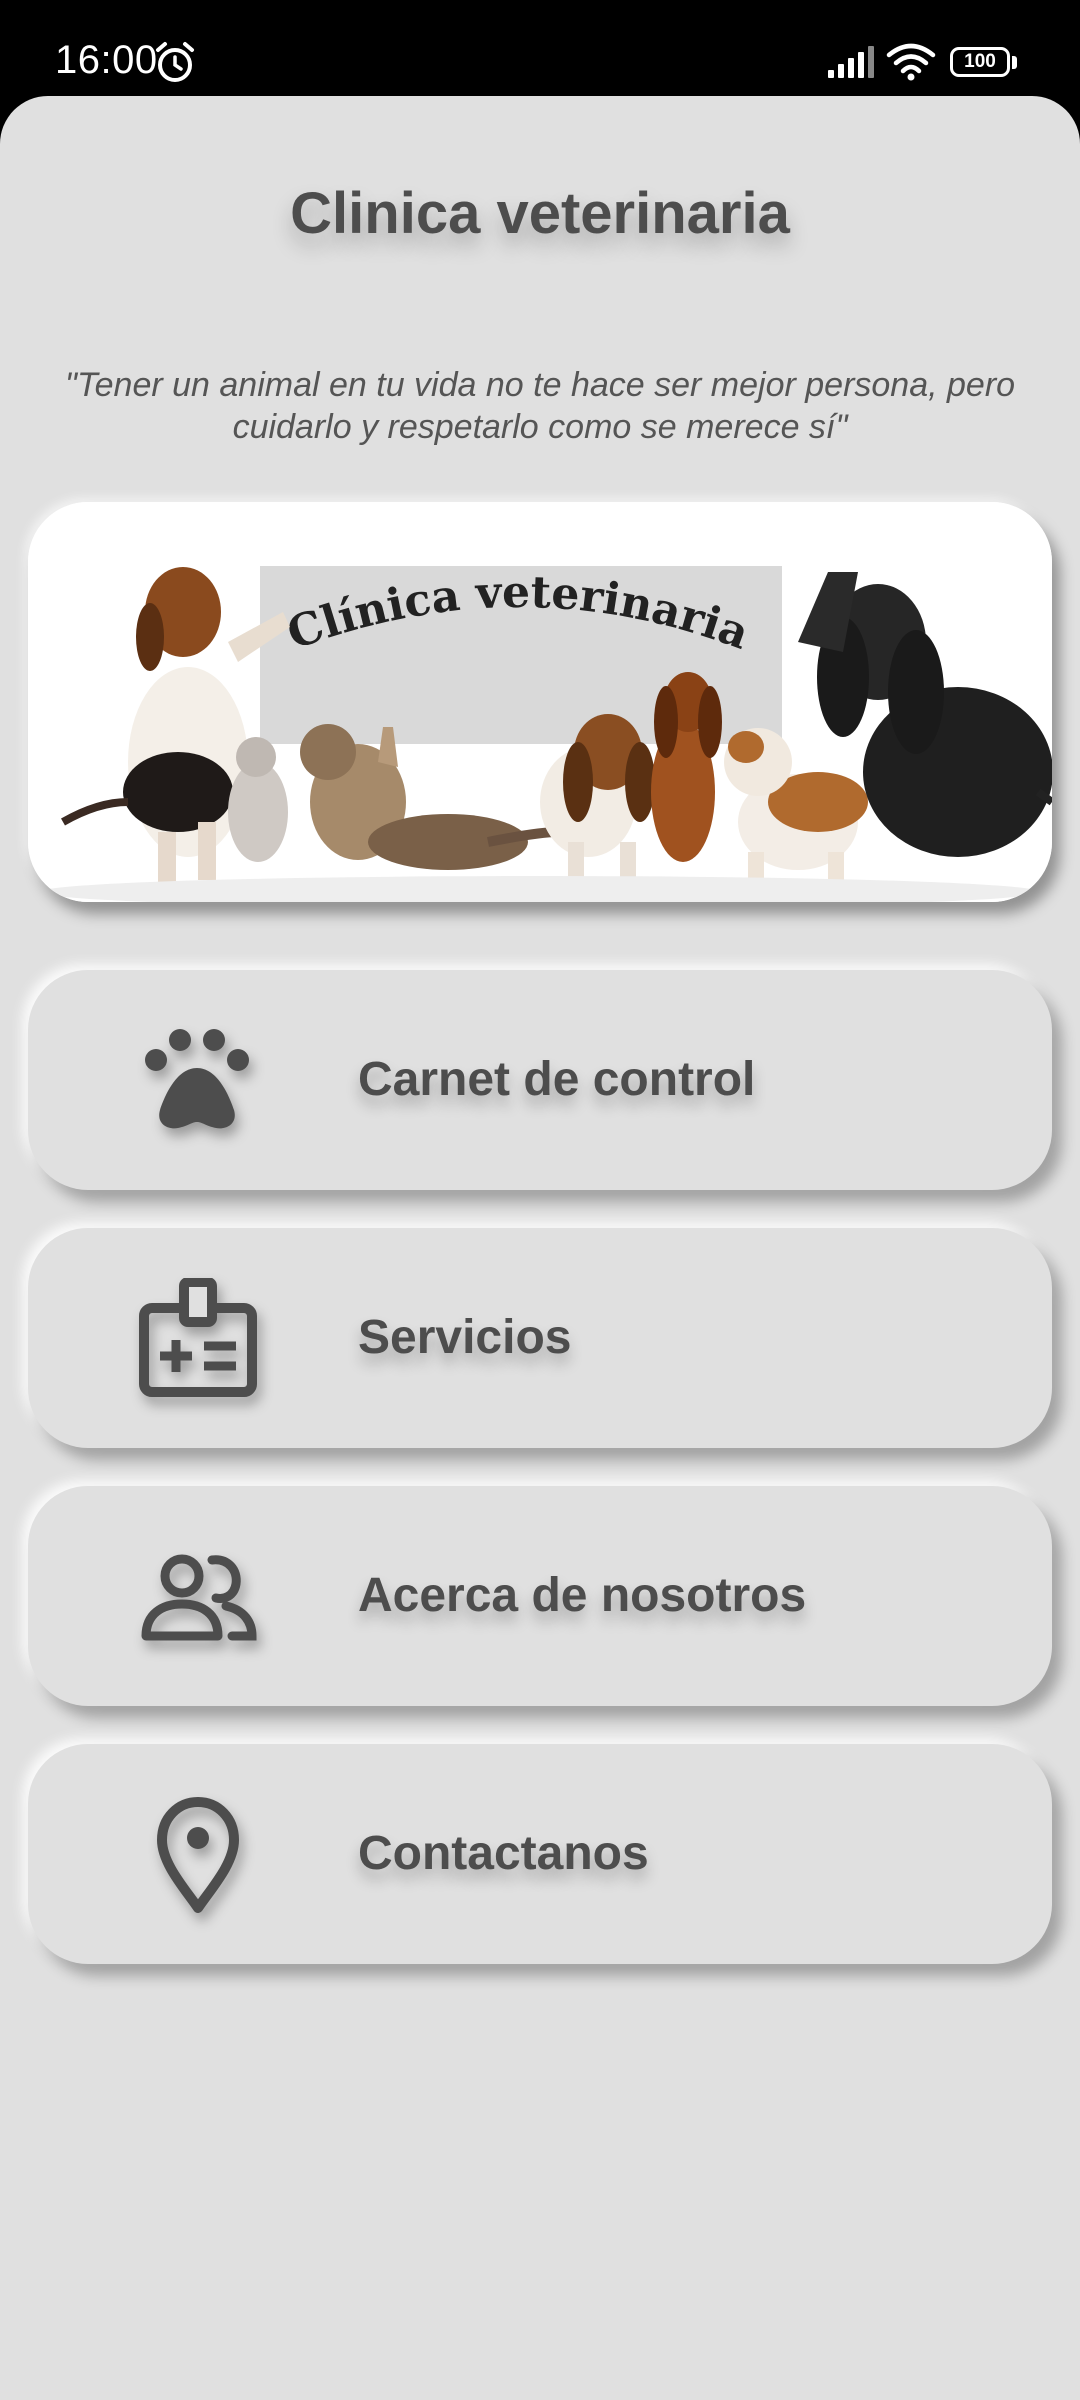 The height and width of the screenshot is (2400, 1080). Describe the element at coordinates (911, 62) in the screenshot. I see `wifi-icon` at that location.